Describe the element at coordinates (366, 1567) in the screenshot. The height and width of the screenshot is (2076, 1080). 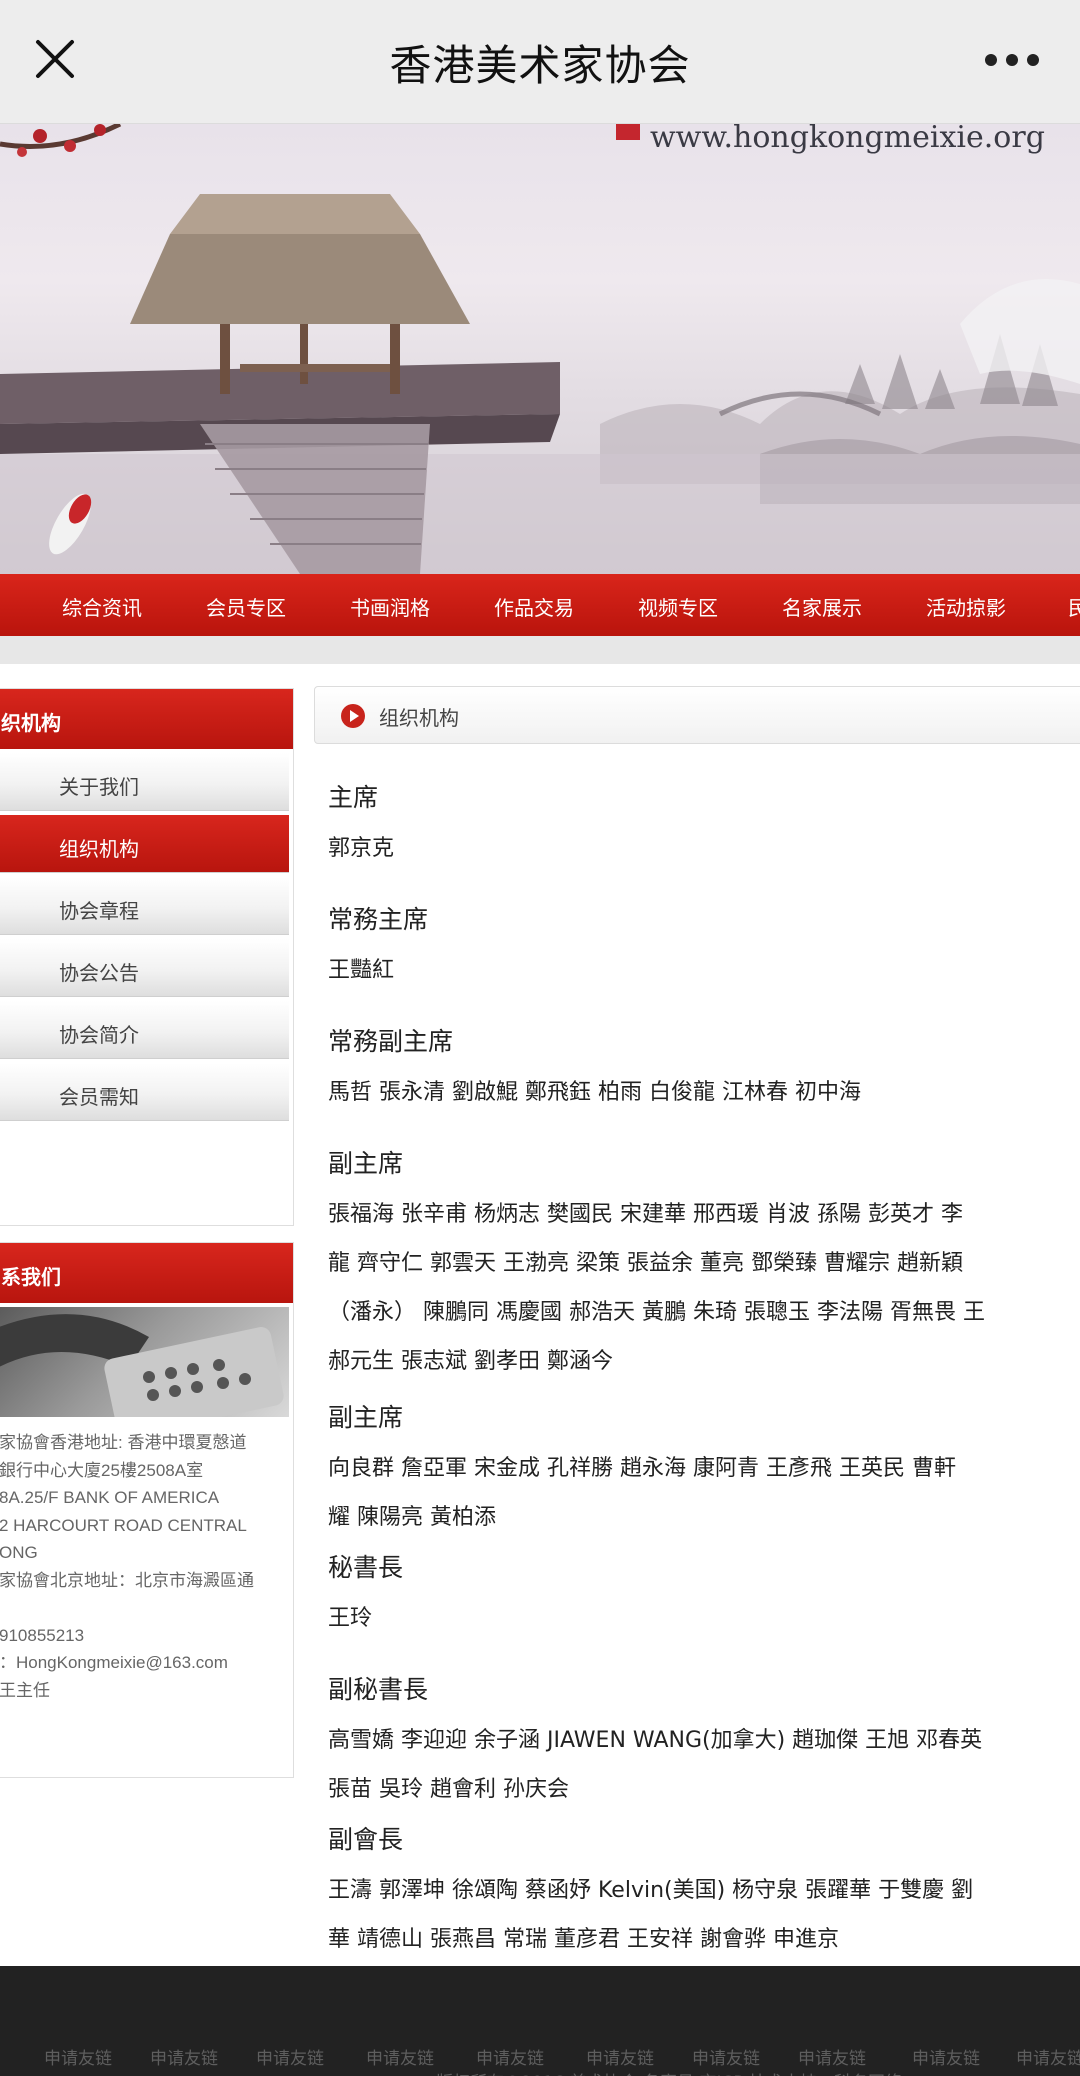
I see `section-title: 秘書長` at that location.